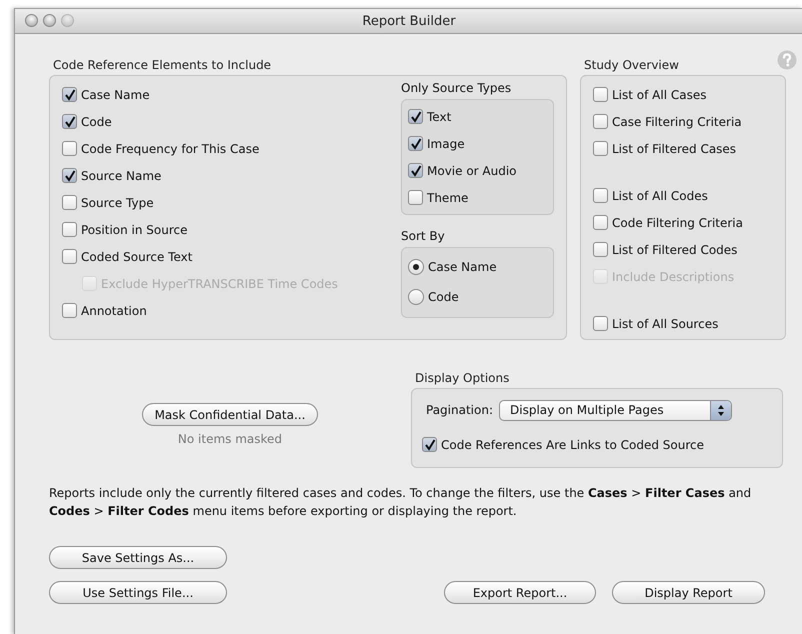  I want to click on mask-status-text: No items masked, so click(230, 439).